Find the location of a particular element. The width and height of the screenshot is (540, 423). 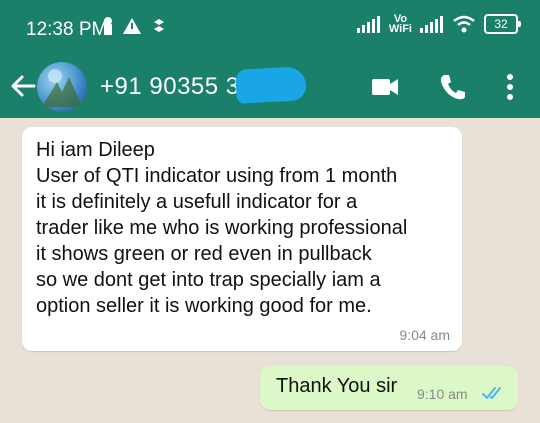

wifi-icon is located at coordinates (464, 24).